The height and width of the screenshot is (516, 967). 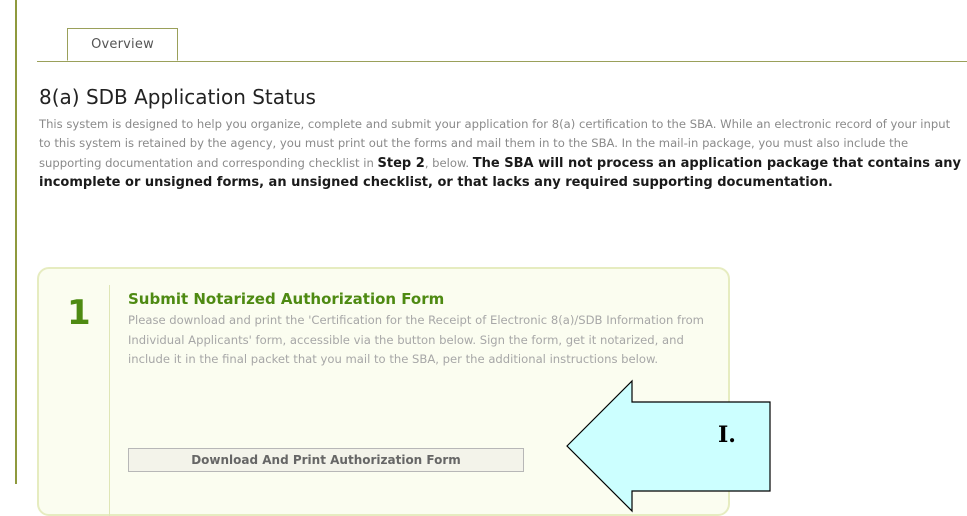 What do you see at coordinates (286, 299) in the screenshot?
I see `step-1-title: Submit Notarized Authorization Form` at bounding box center [286, 299].